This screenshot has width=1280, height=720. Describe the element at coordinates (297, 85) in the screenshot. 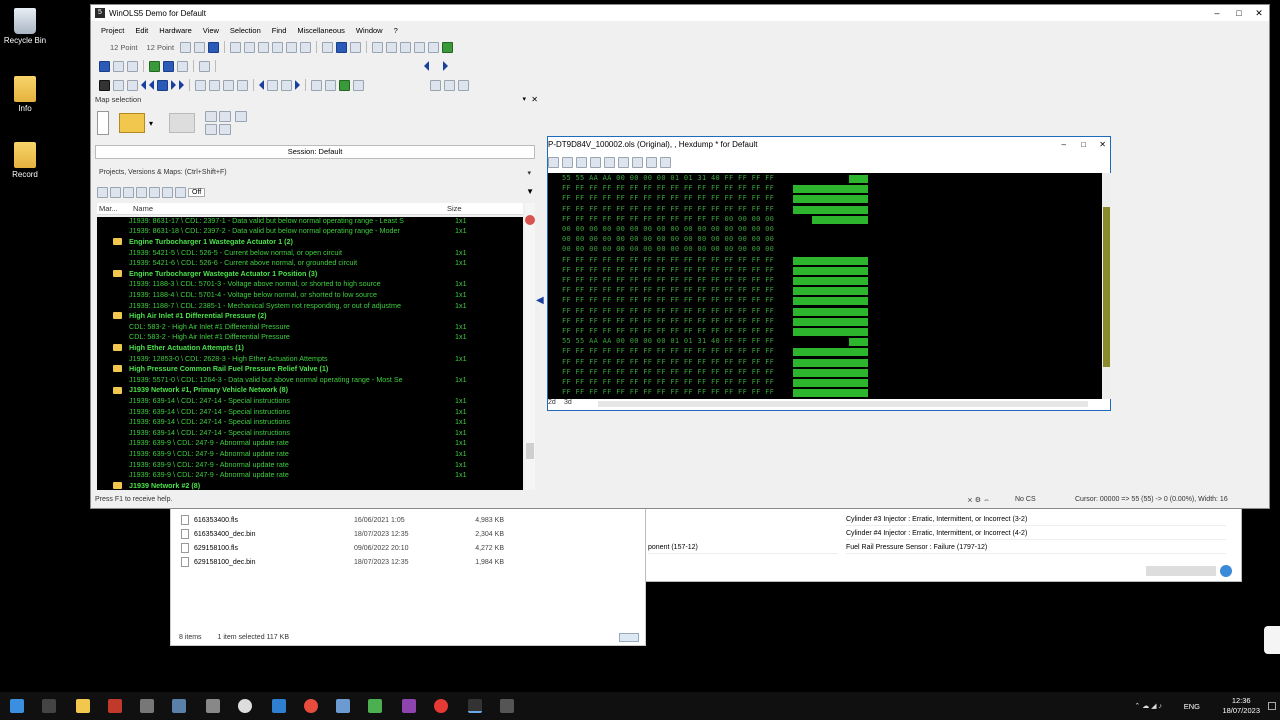

I see `scroll-right-icon` at that location.